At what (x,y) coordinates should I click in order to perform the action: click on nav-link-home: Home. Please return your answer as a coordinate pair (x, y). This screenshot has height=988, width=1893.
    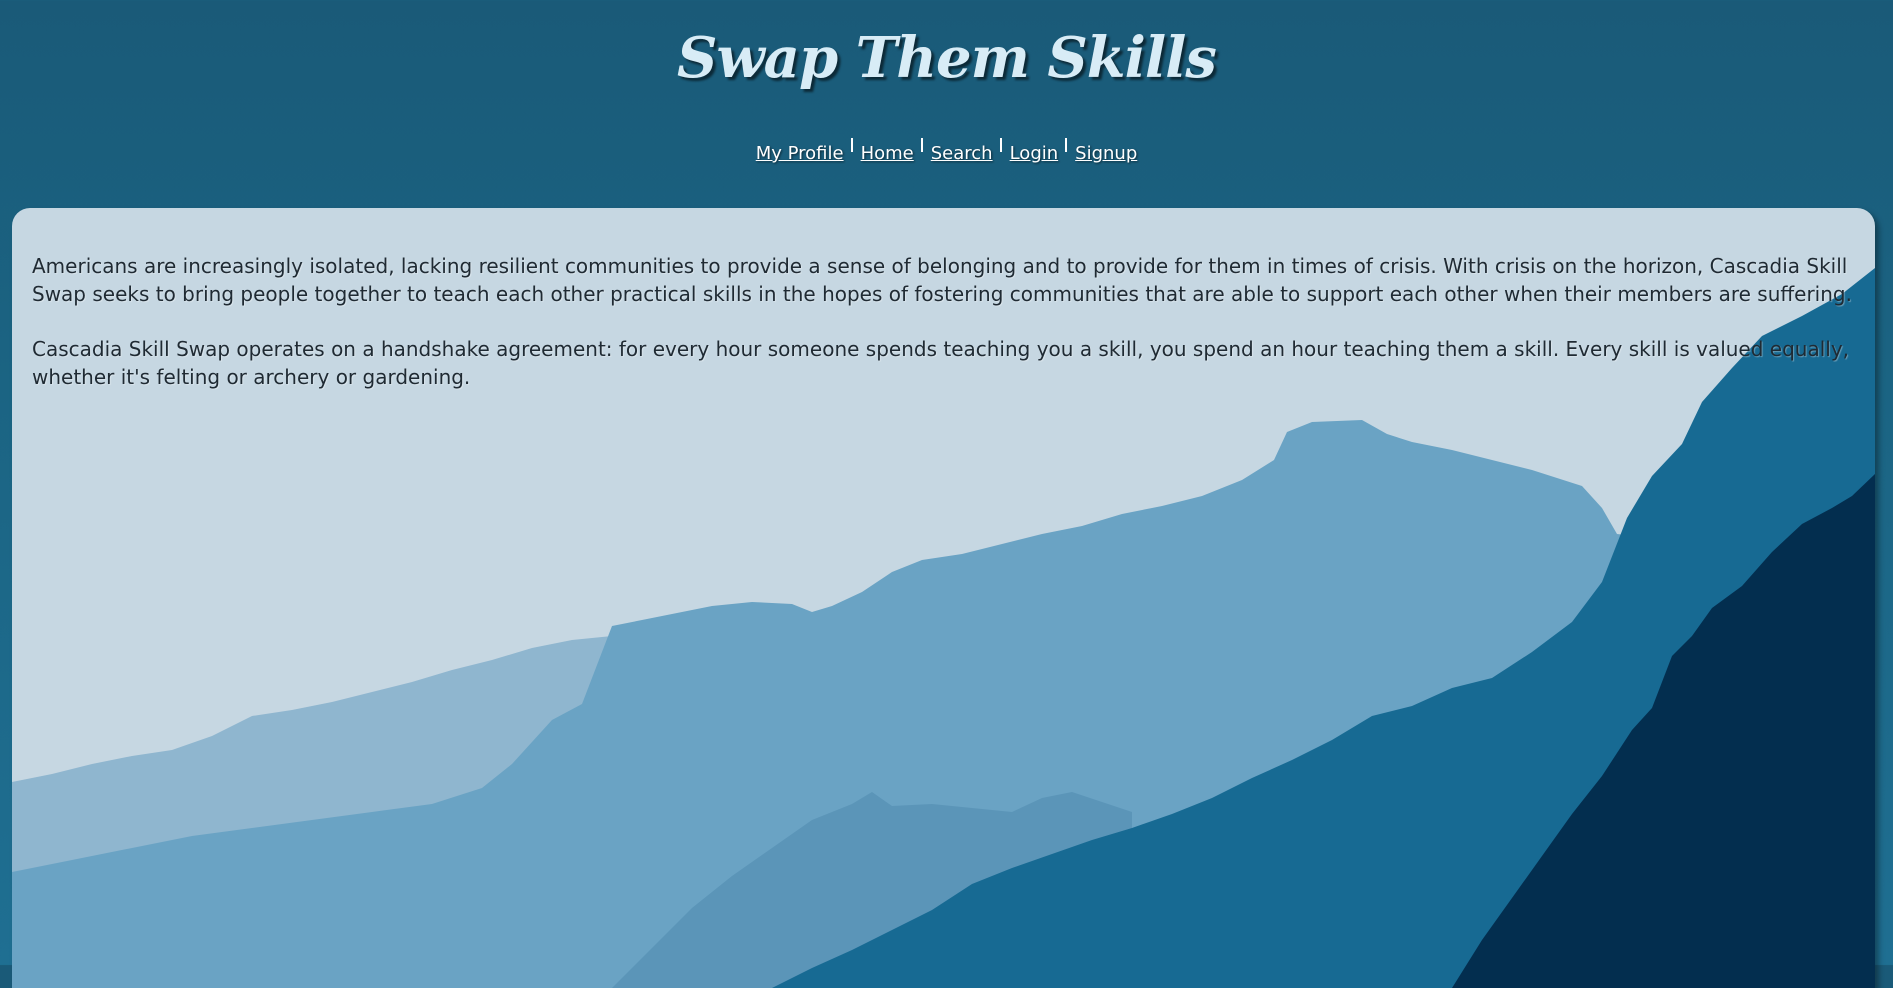
    Looking at the image, I should click on (887, 153).